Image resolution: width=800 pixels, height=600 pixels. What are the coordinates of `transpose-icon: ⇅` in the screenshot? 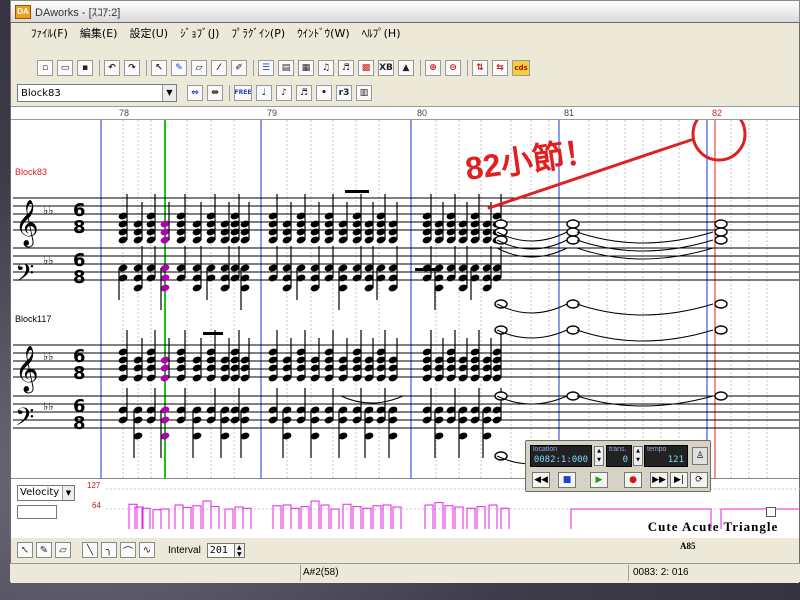 It's located at (480, 68).